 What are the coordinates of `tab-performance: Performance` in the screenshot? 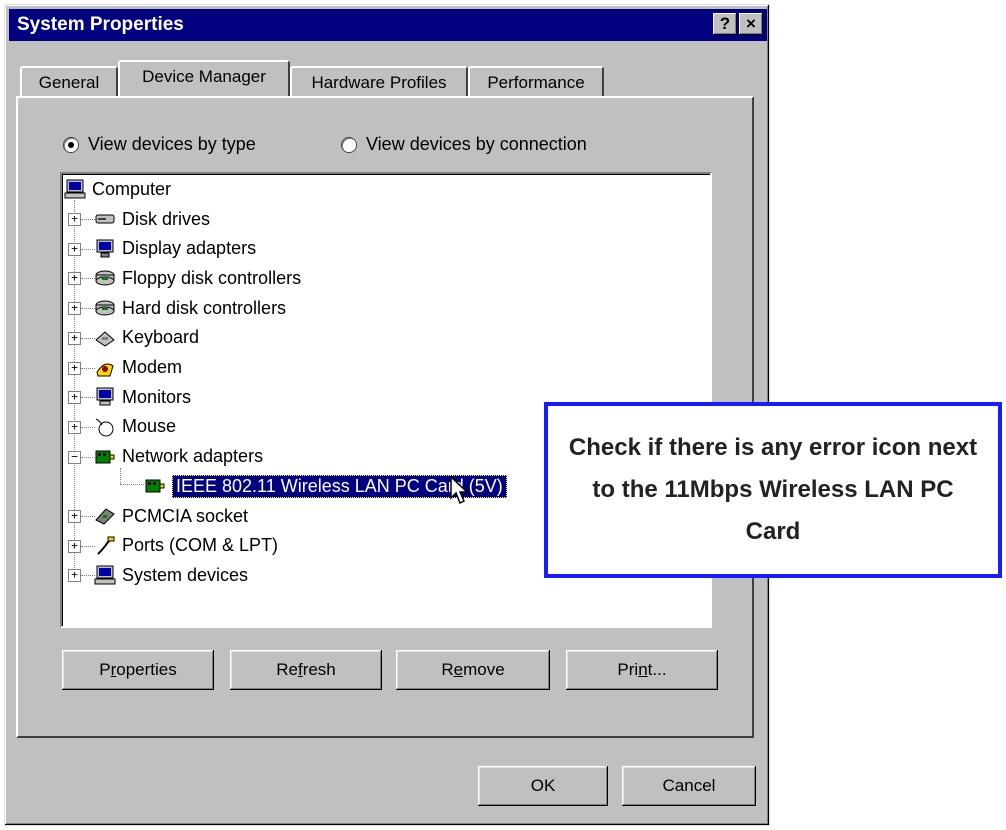 It's located at (536, 81).